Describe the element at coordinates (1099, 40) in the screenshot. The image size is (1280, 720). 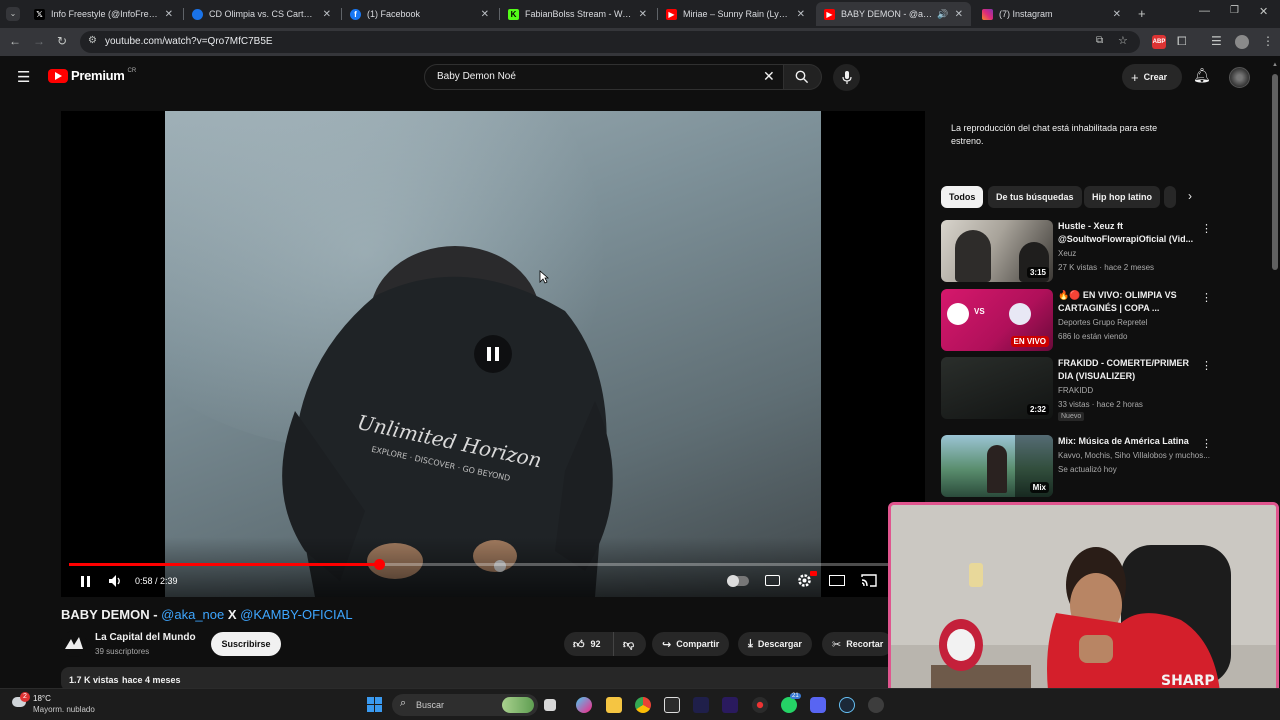
I see `install-app-icon: ⧉` at that location.